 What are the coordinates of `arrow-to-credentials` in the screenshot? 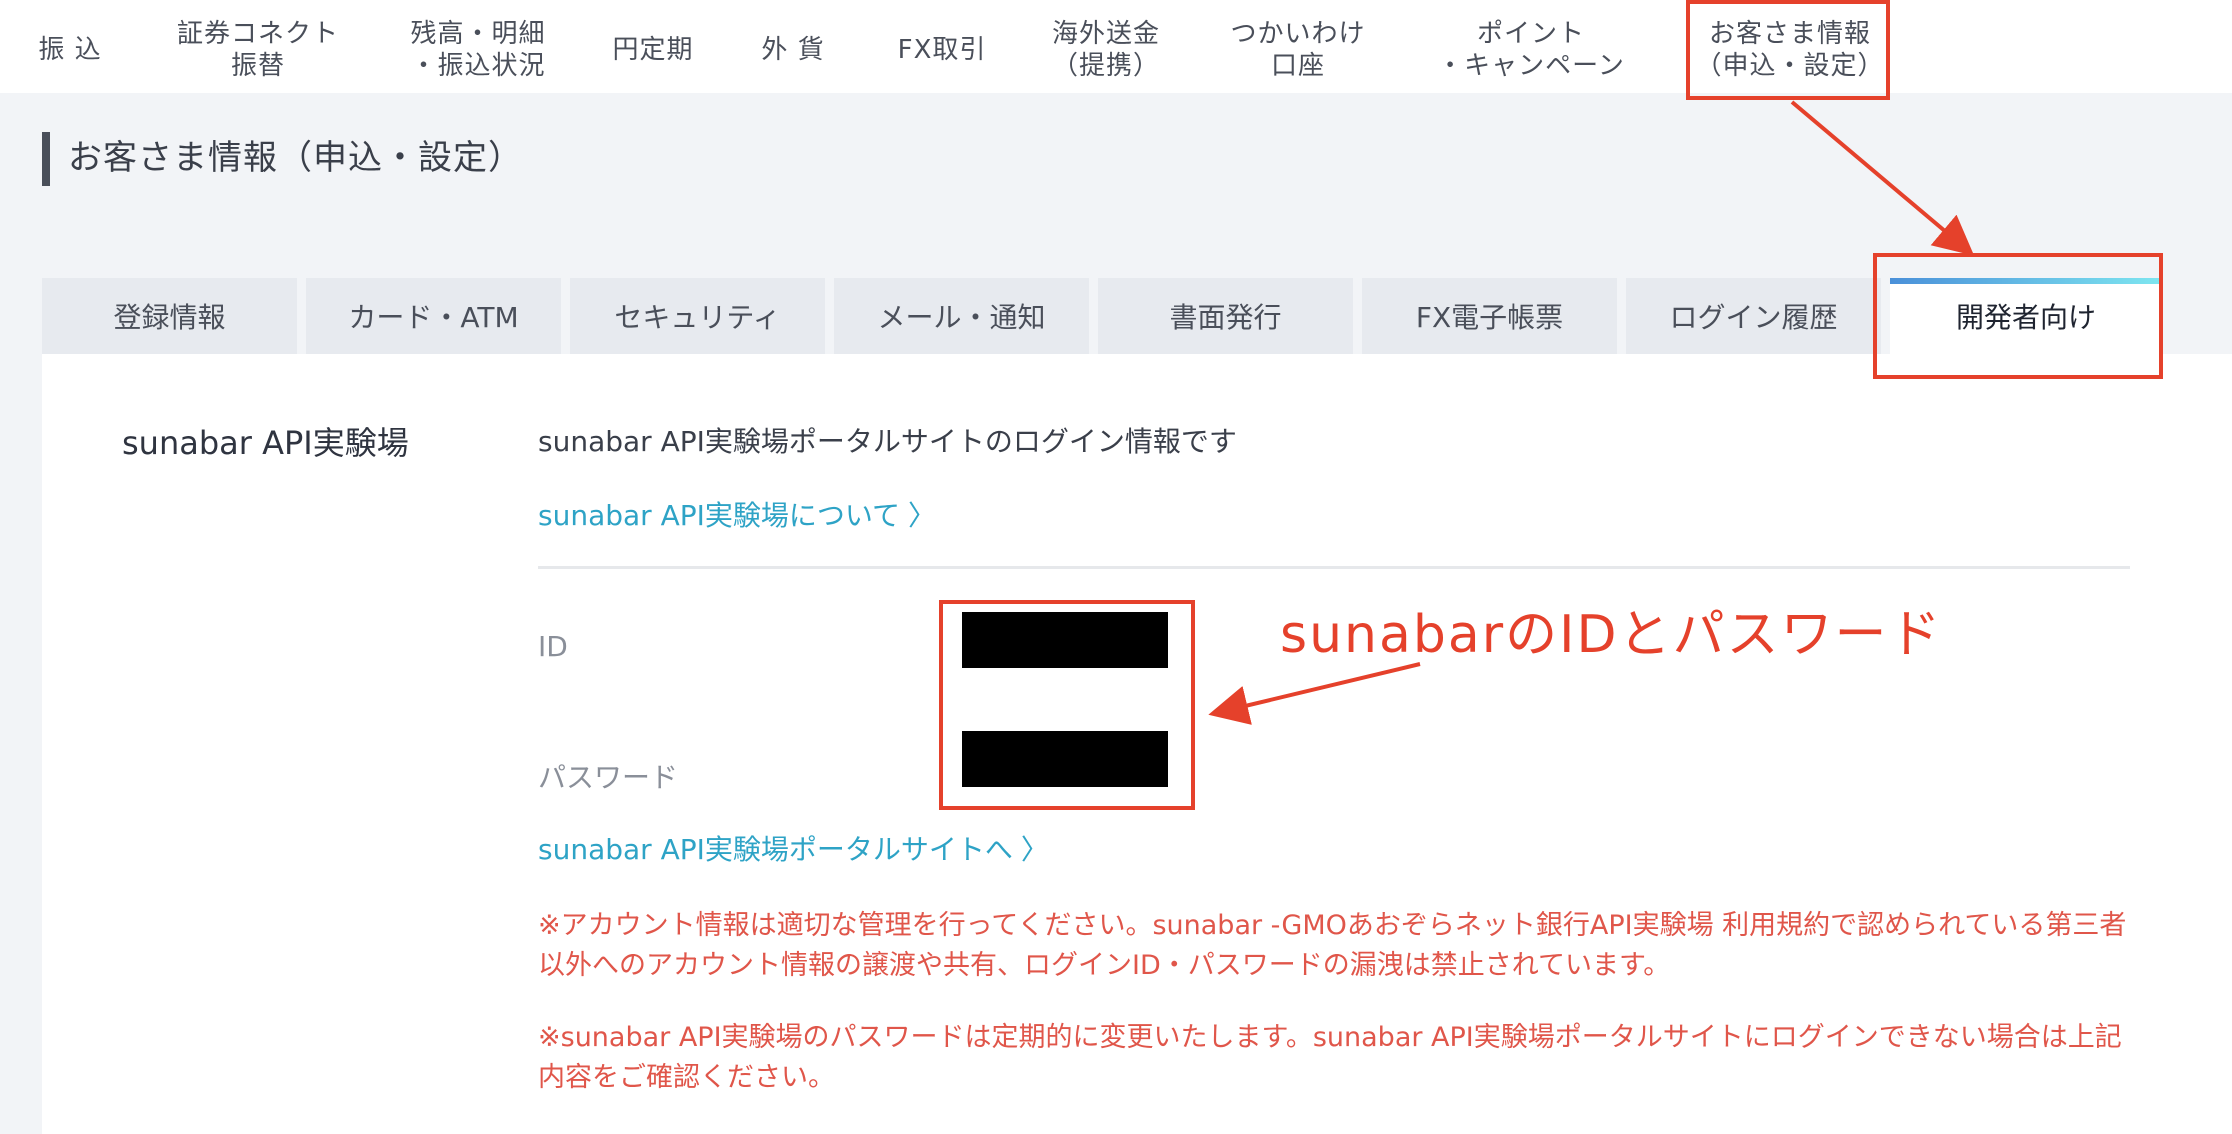 It's located at (1314, 693).